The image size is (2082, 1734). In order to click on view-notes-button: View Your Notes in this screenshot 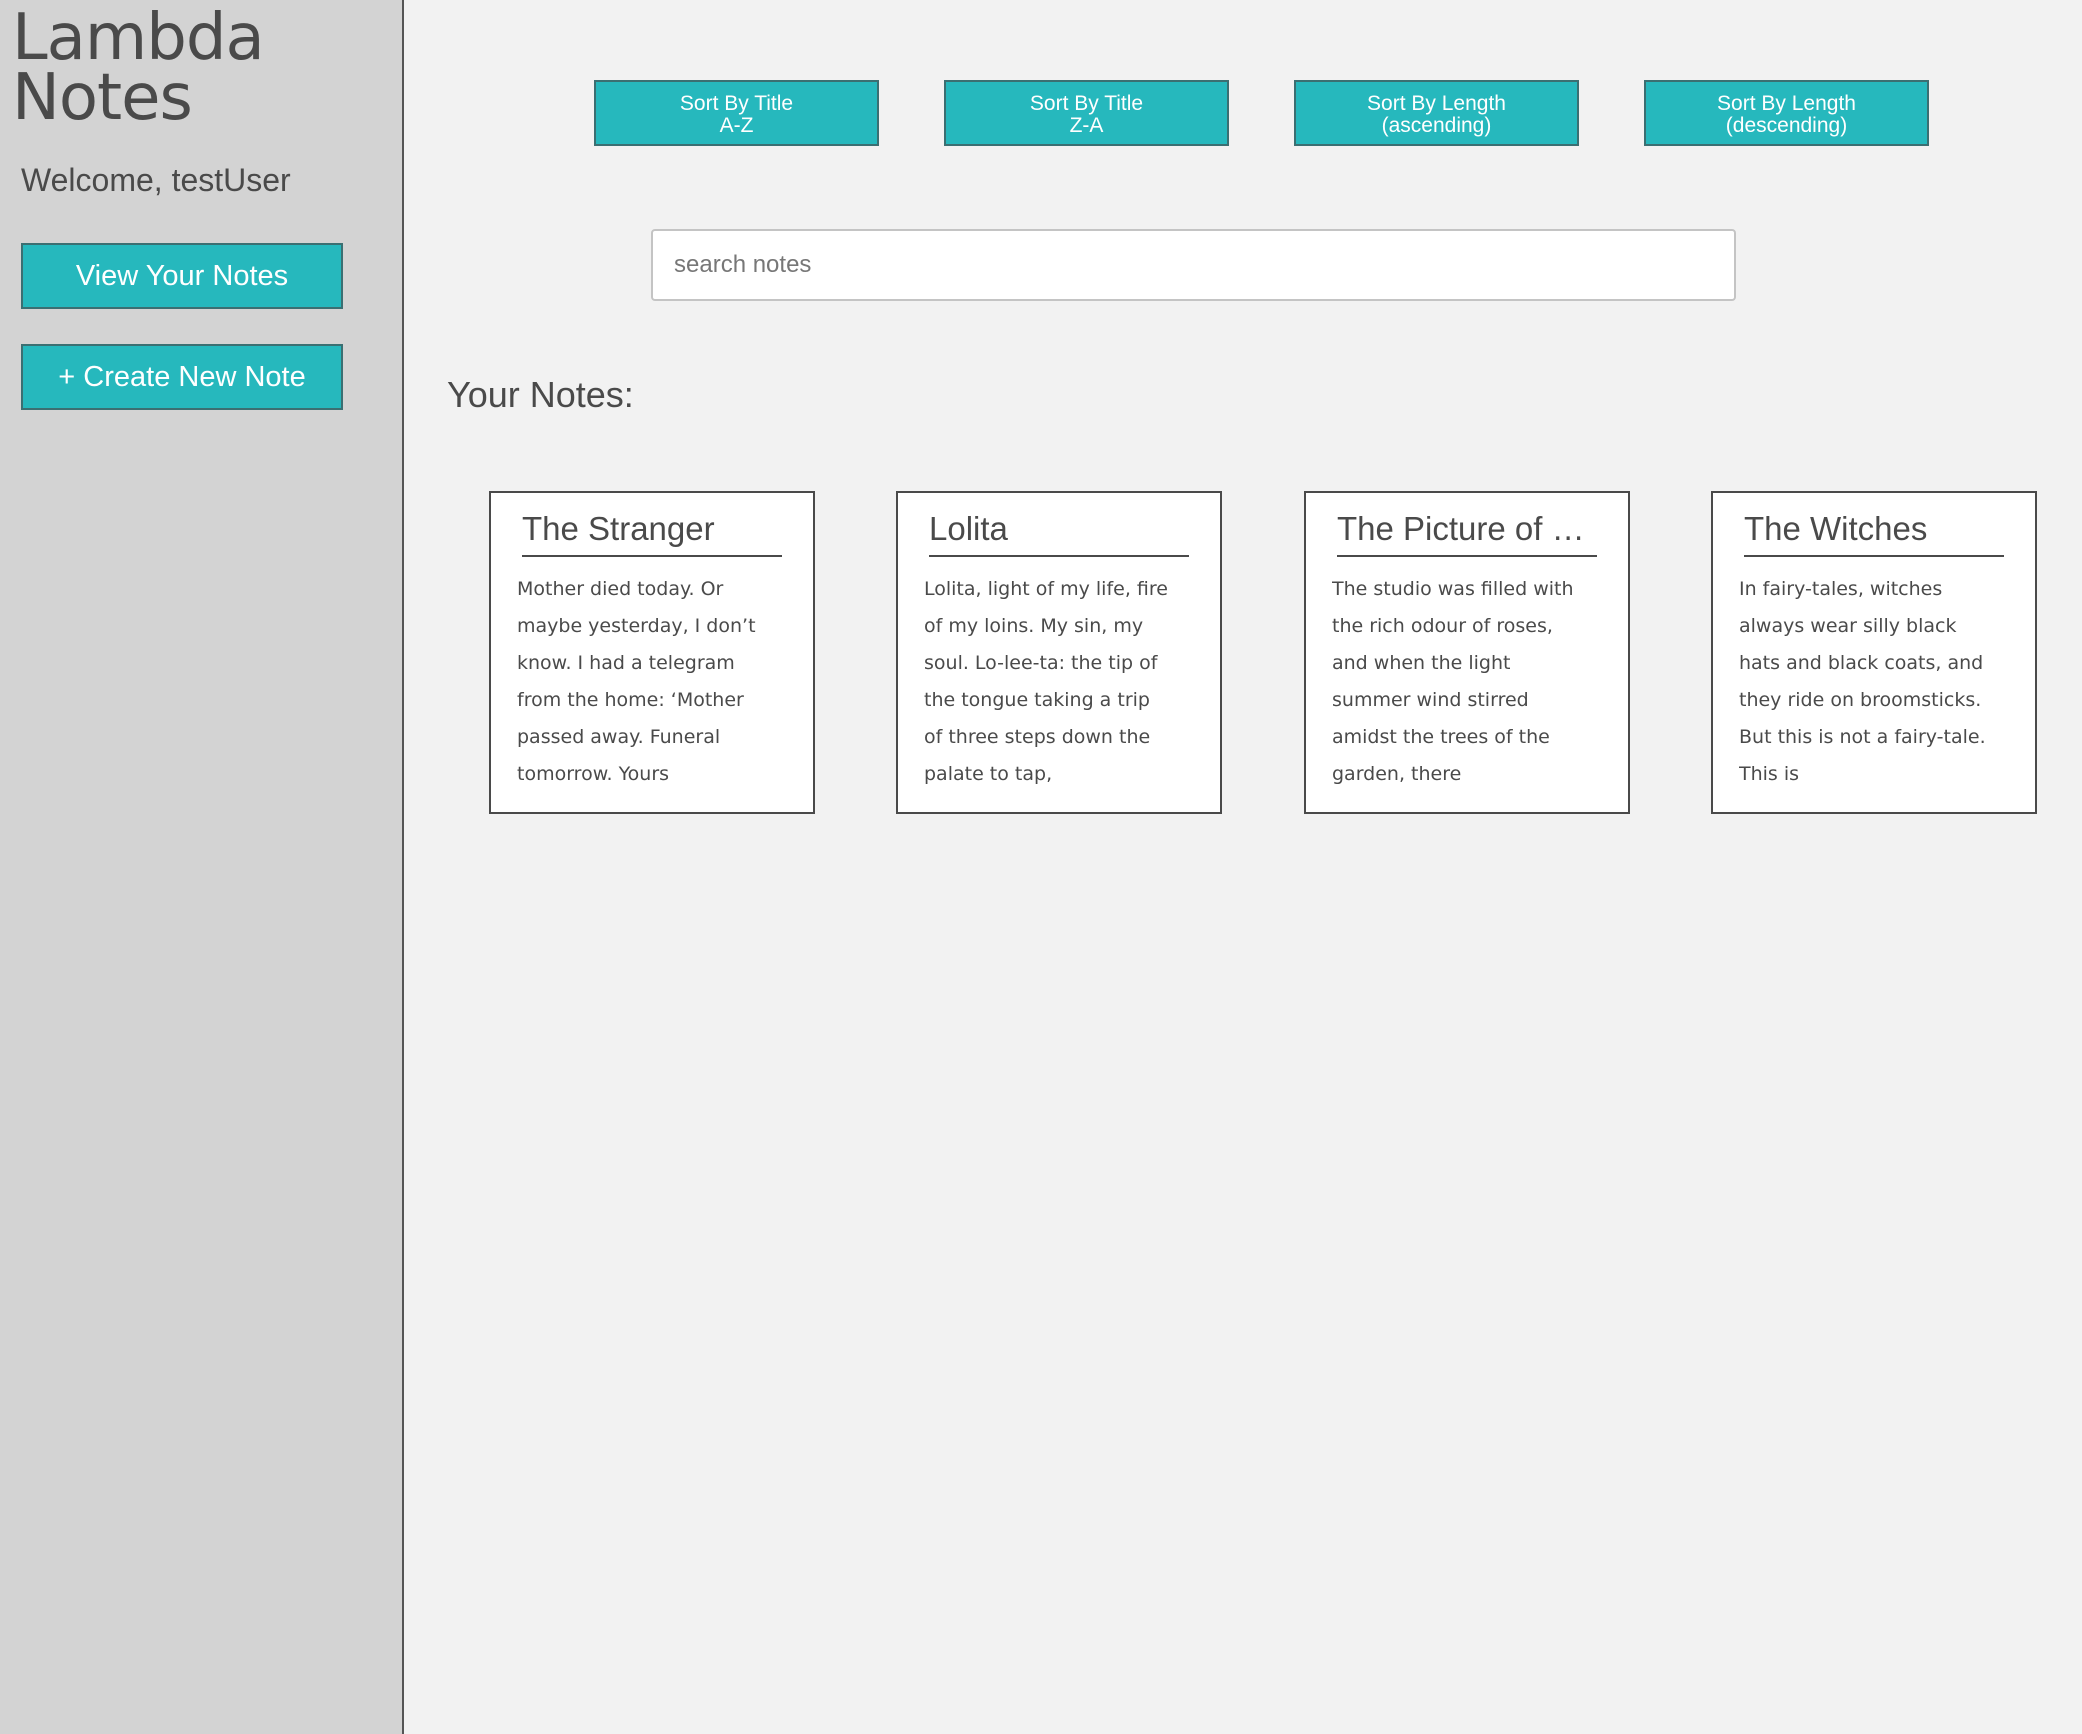, I will do `click(182, 276)`.